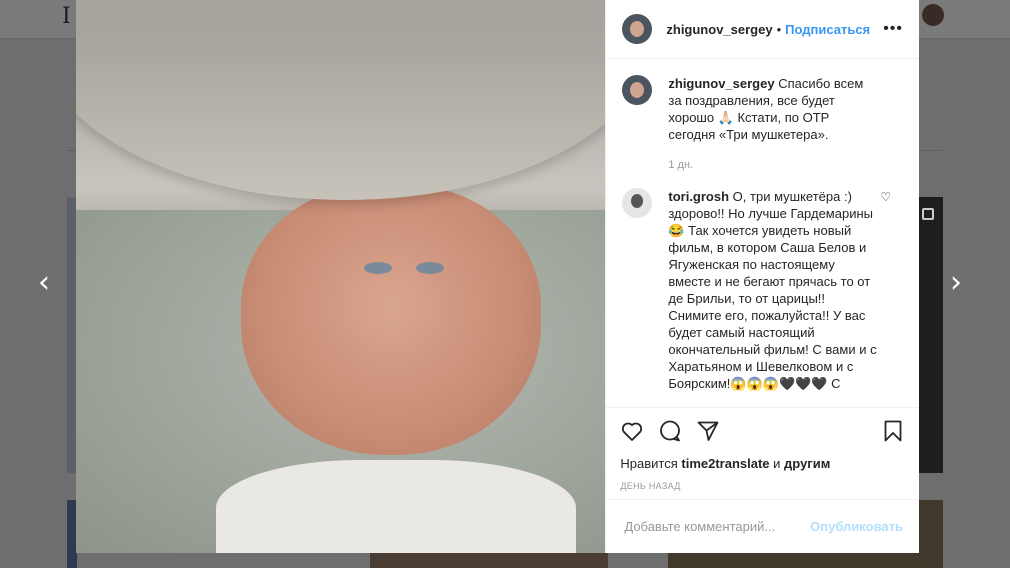  I want to click on post-date: ДЕНЬ НАЗАД, so click(762, 486).